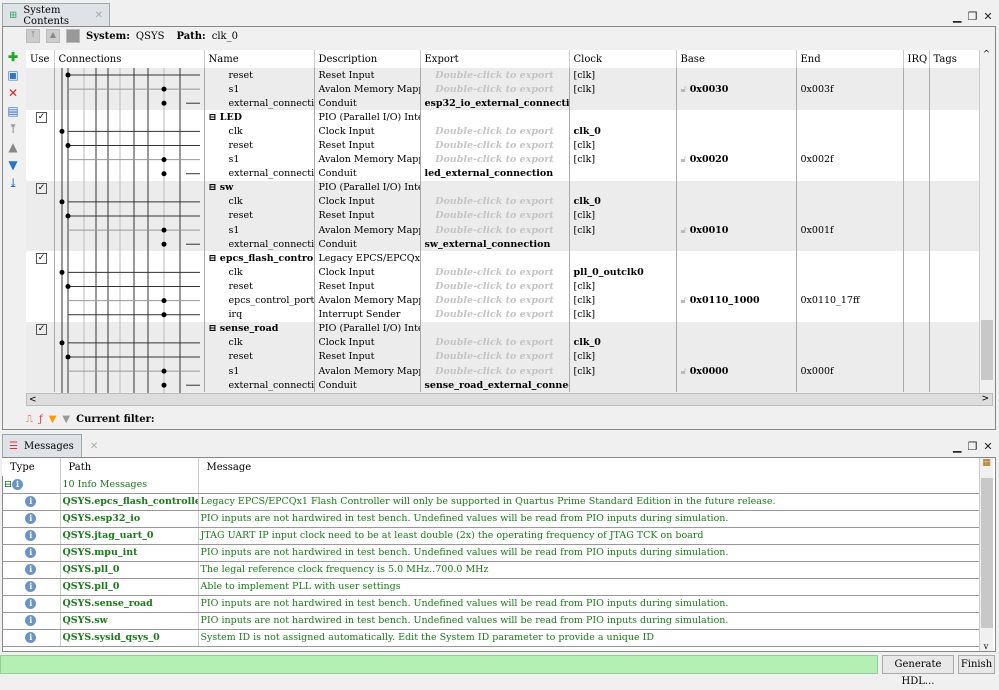 The width and height of the screenshot is (999, 690). What do you see at coordinates (709, 230) in the screenshot?
I see `base-address: 0x0010` at bounding box center [709, 230].